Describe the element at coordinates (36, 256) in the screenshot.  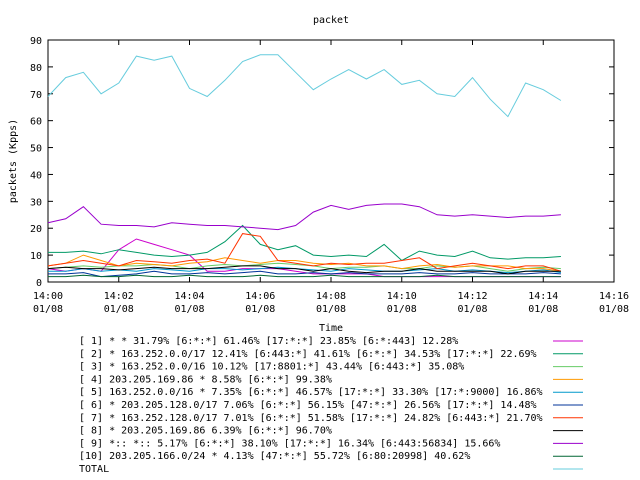
I see `y-tick-label: 10` at that location.